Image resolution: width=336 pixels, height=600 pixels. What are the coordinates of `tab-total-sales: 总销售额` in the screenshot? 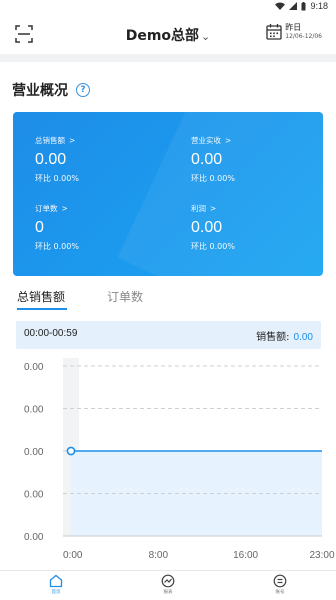 It's located at (41, 296).